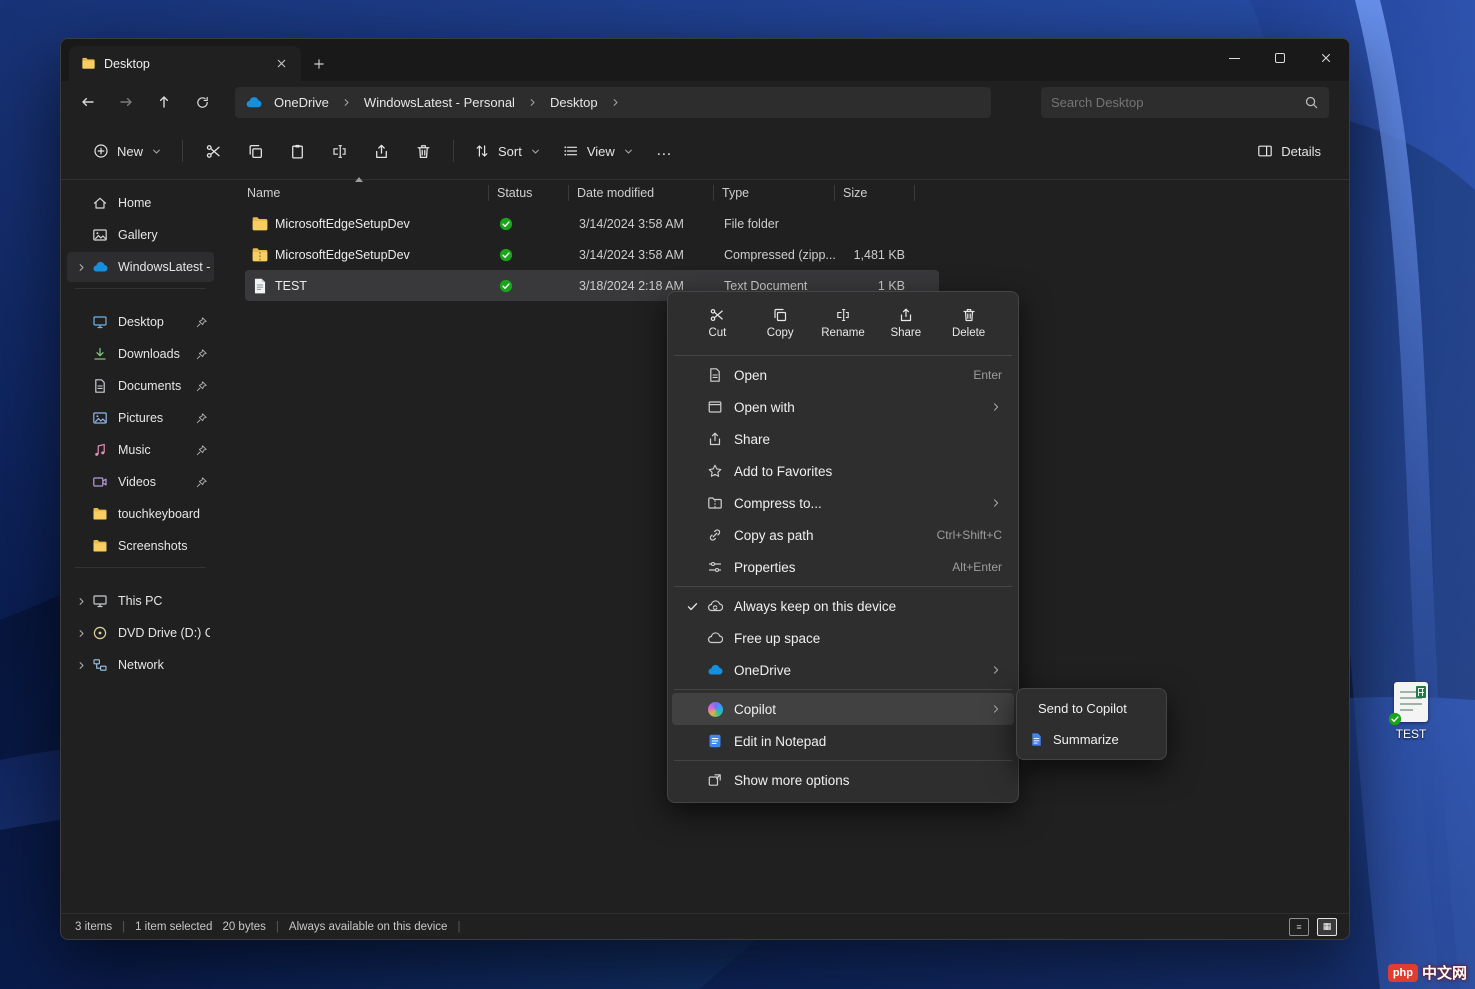 Image resolution: width=1475 pixels, height=989 pixels. I want to click on sidebar-item-touchkeyboard: touchkeyboard, so click(140, 514).